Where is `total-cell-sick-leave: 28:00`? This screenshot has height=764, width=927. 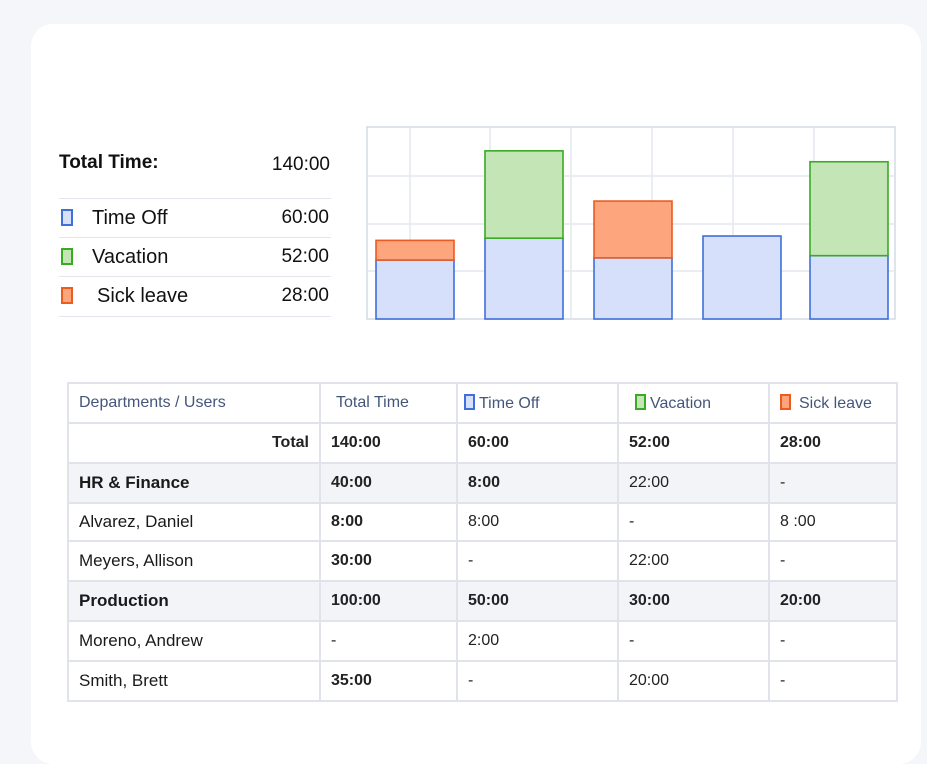
total-cell-sick-leave: 28:00 is located at coordinates (833, 443).